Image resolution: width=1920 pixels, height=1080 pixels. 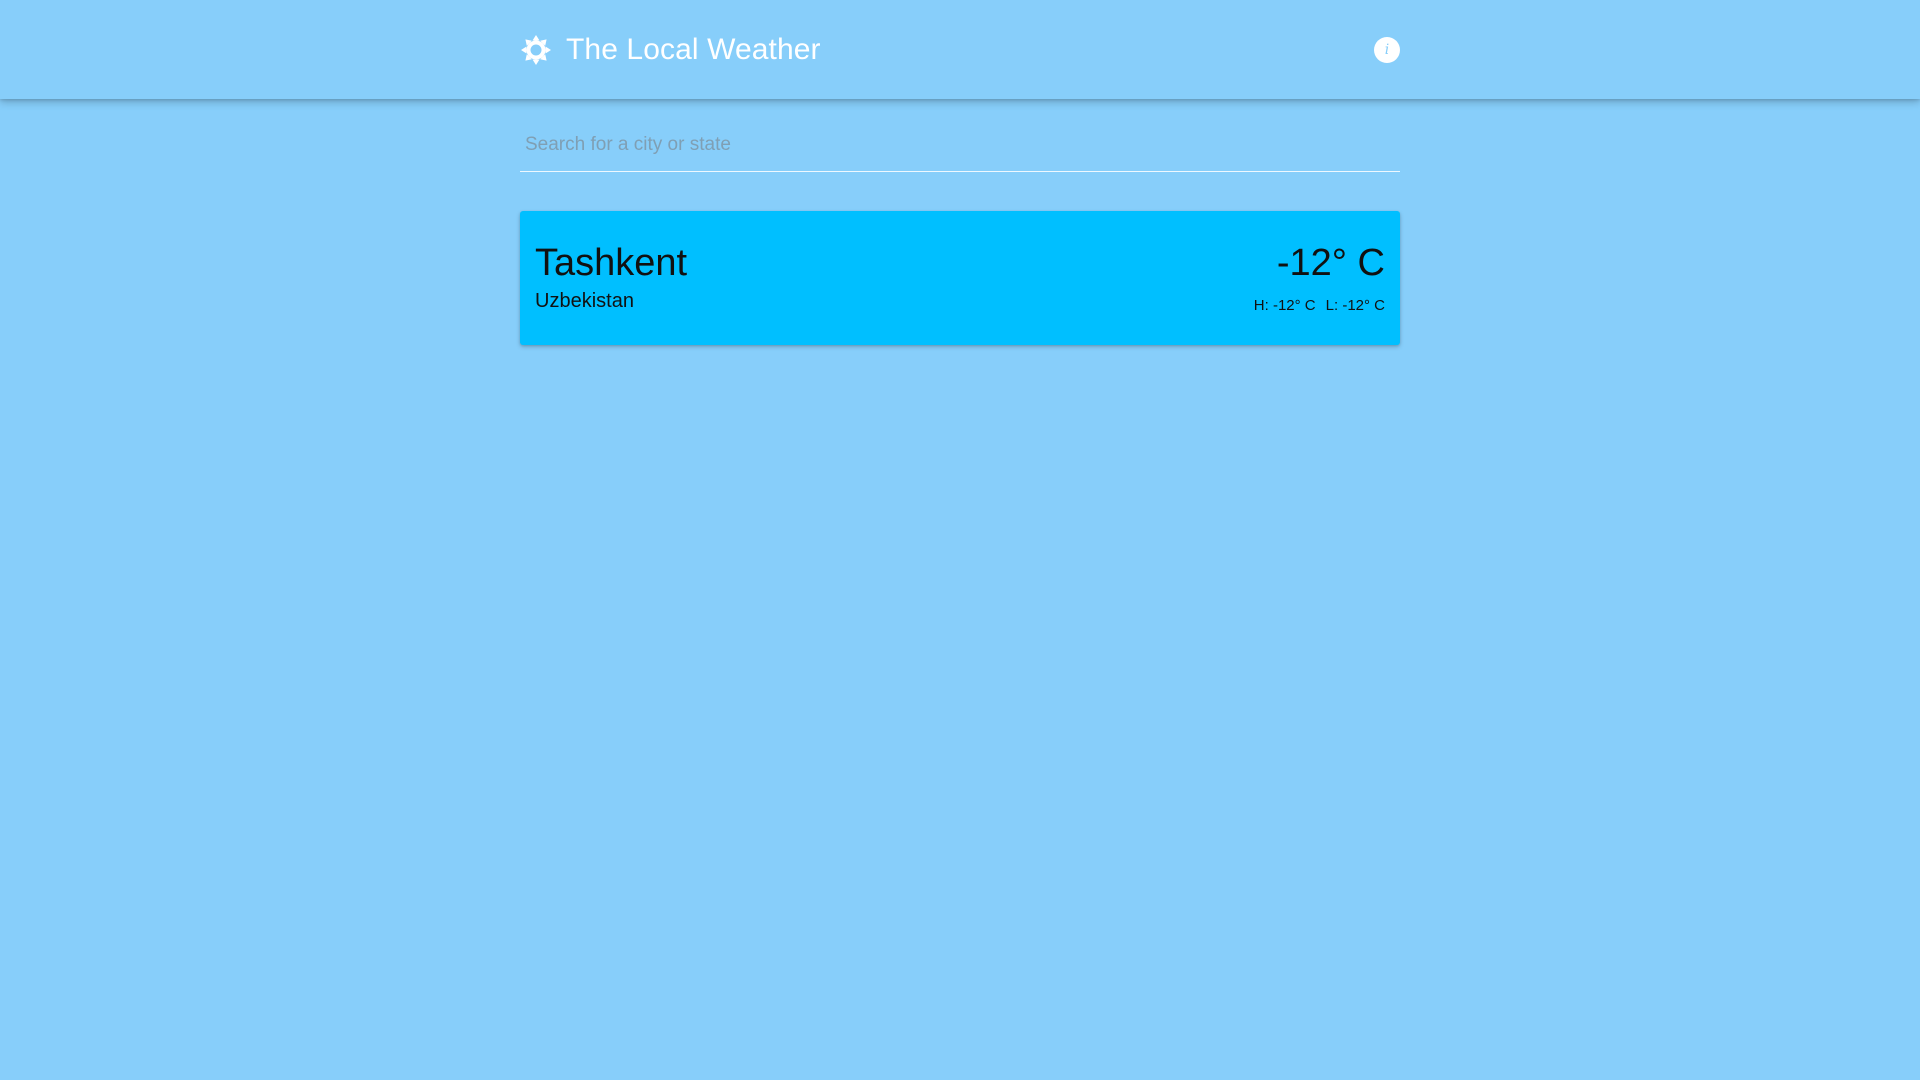 I want to click on low-temperature: L: -12° C, so click(x=1355, y=305).